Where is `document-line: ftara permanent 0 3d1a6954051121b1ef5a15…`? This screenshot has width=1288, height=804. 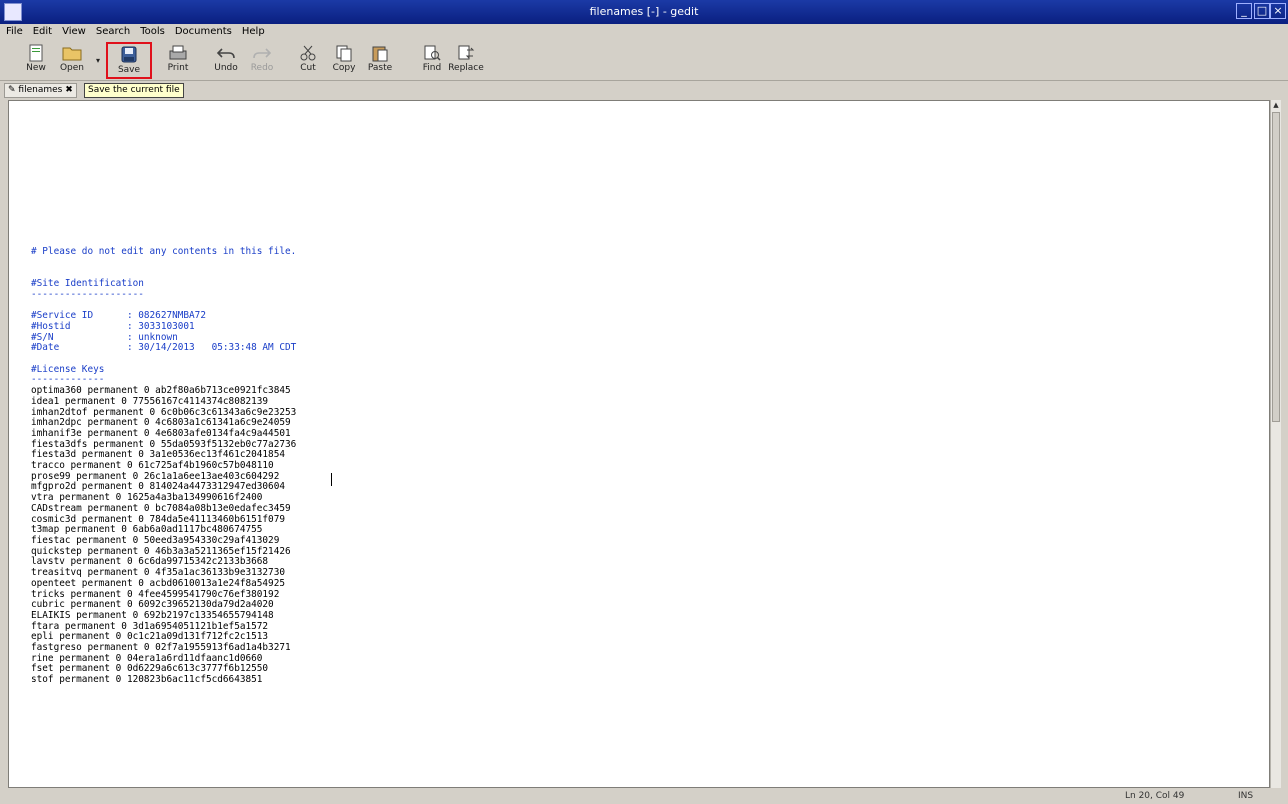
document-line: ftara permanent 0 3d1a6954051121b1ef5a15… is located at coordinates (150, 626).